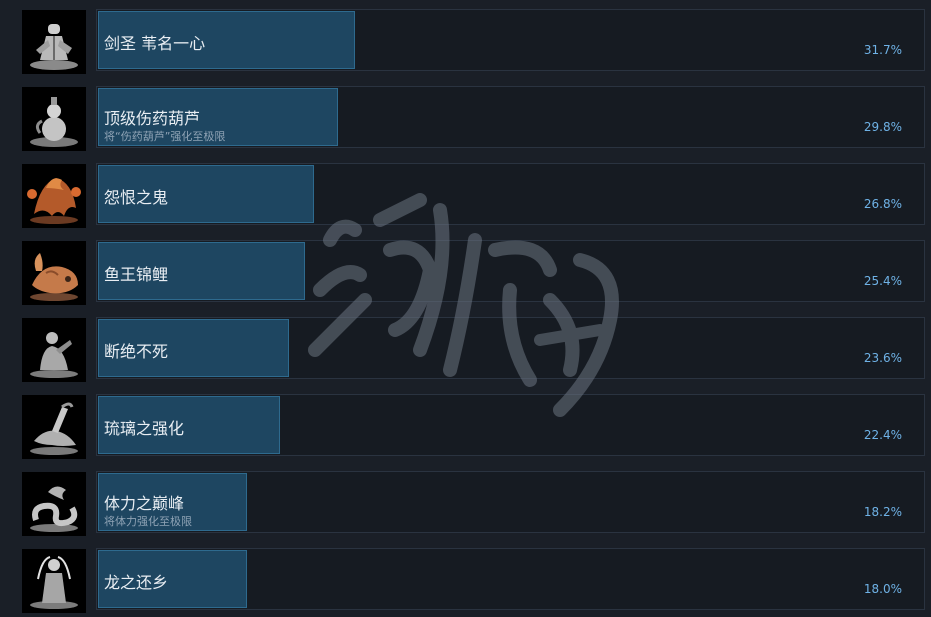 The image size is (931, 617). I want to click on samurai-statue-icon, so click(54, 42).